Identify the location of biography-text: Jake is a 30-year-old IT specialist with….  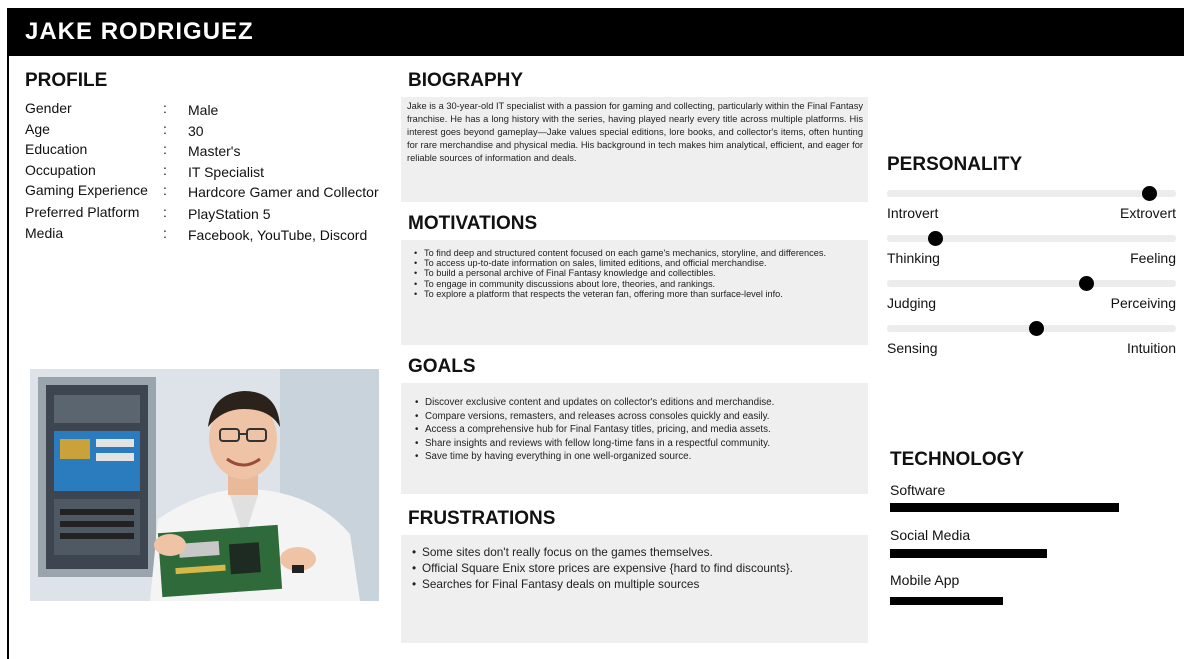
(635, 132).